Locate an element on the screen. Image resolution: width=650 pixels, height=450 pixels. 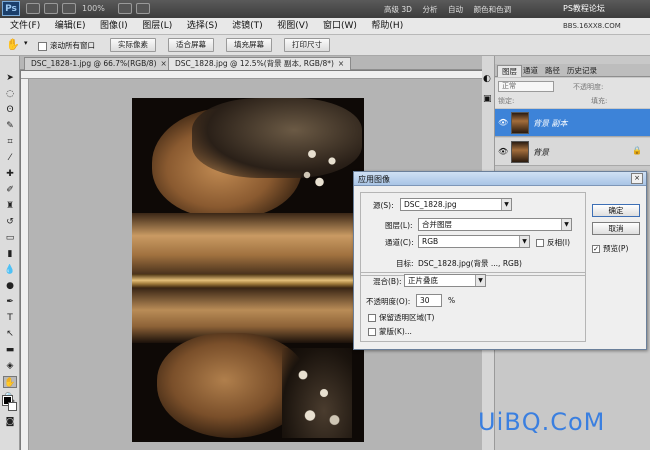
opacity-input: 30 is located at coordinates (429, 300).